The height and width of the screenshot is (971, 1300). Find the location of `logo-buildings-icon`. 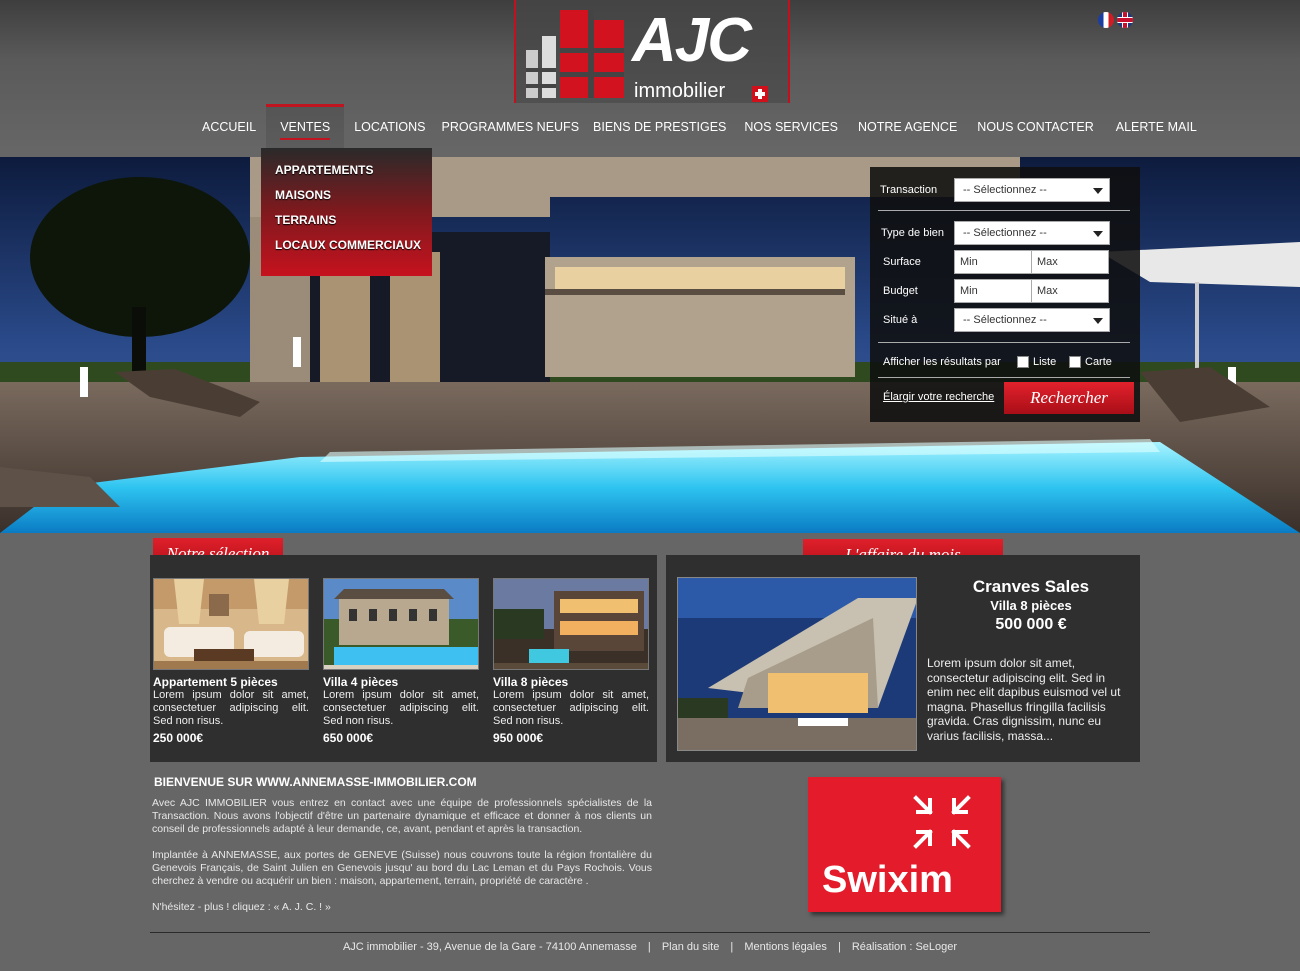

logo-buildings-icon is located at coordinates (575, 54).